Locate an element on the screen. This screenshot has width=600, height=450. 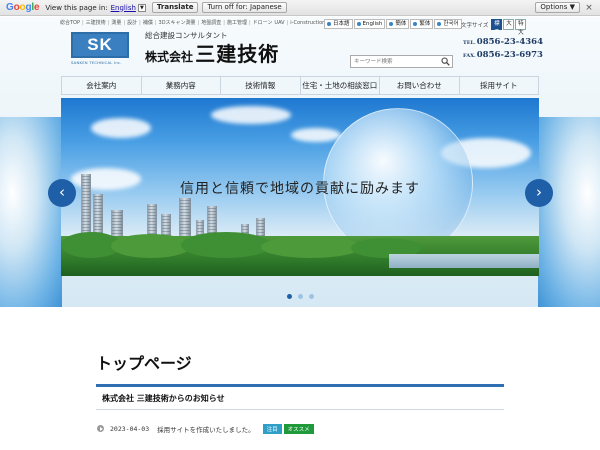
top-link: 施工管理 is located at coordinates (237, 22).